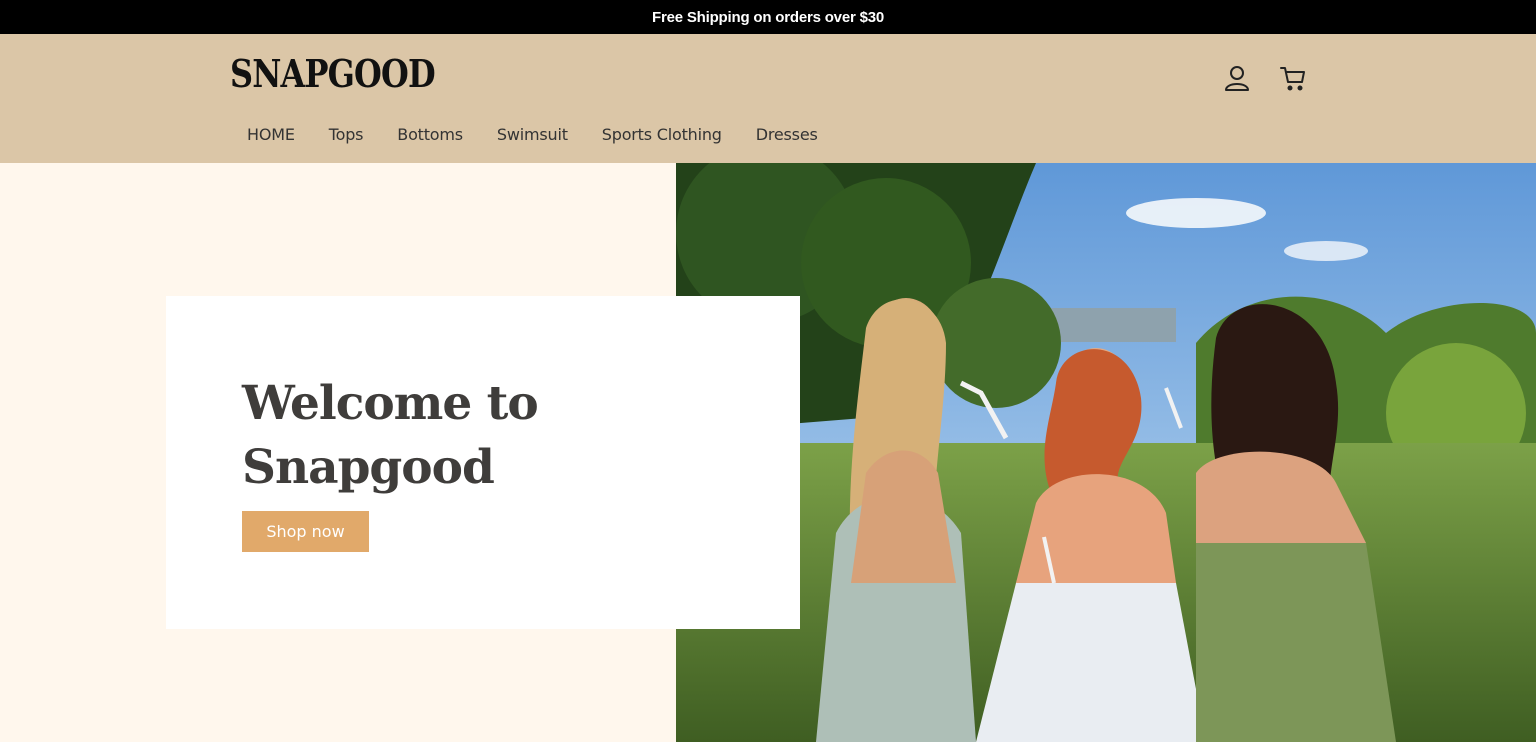 This screenshot has width=1536, height=742. What do you see at coordinates (346, 134) in the screenshot?
I see `nav-item-tops: Tops` at bounding box center [346, 134].